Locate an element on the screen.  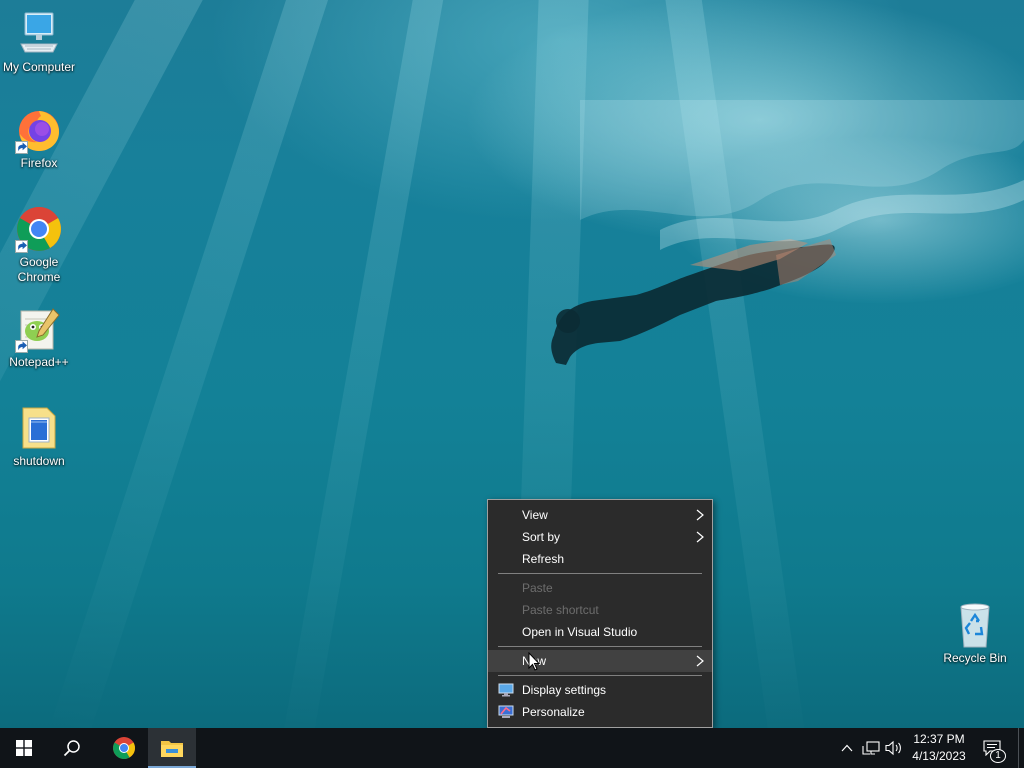
windows-start-icon is located at coordinates (24, 748).